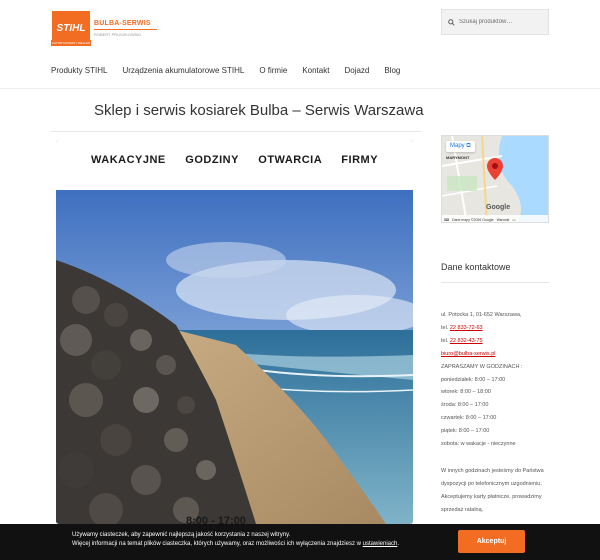 This screenshot has height=560, width=600. I want to click on logo-tagline: AUTORYZOWANY DEALER, so click(71, 43).